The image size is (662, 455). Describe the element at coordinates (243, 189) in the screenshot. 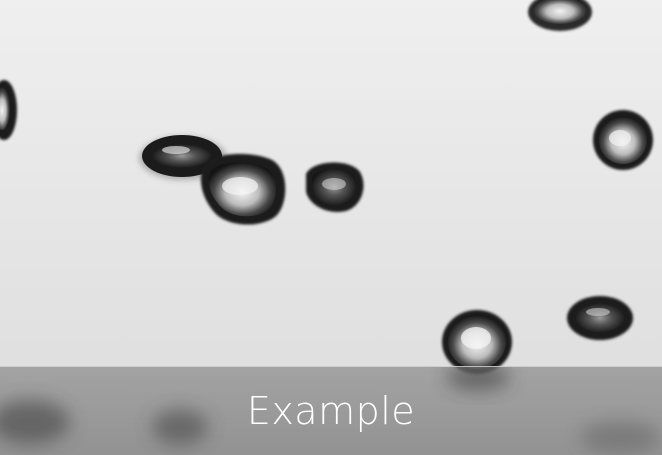

I see `droplet-large` at that location.